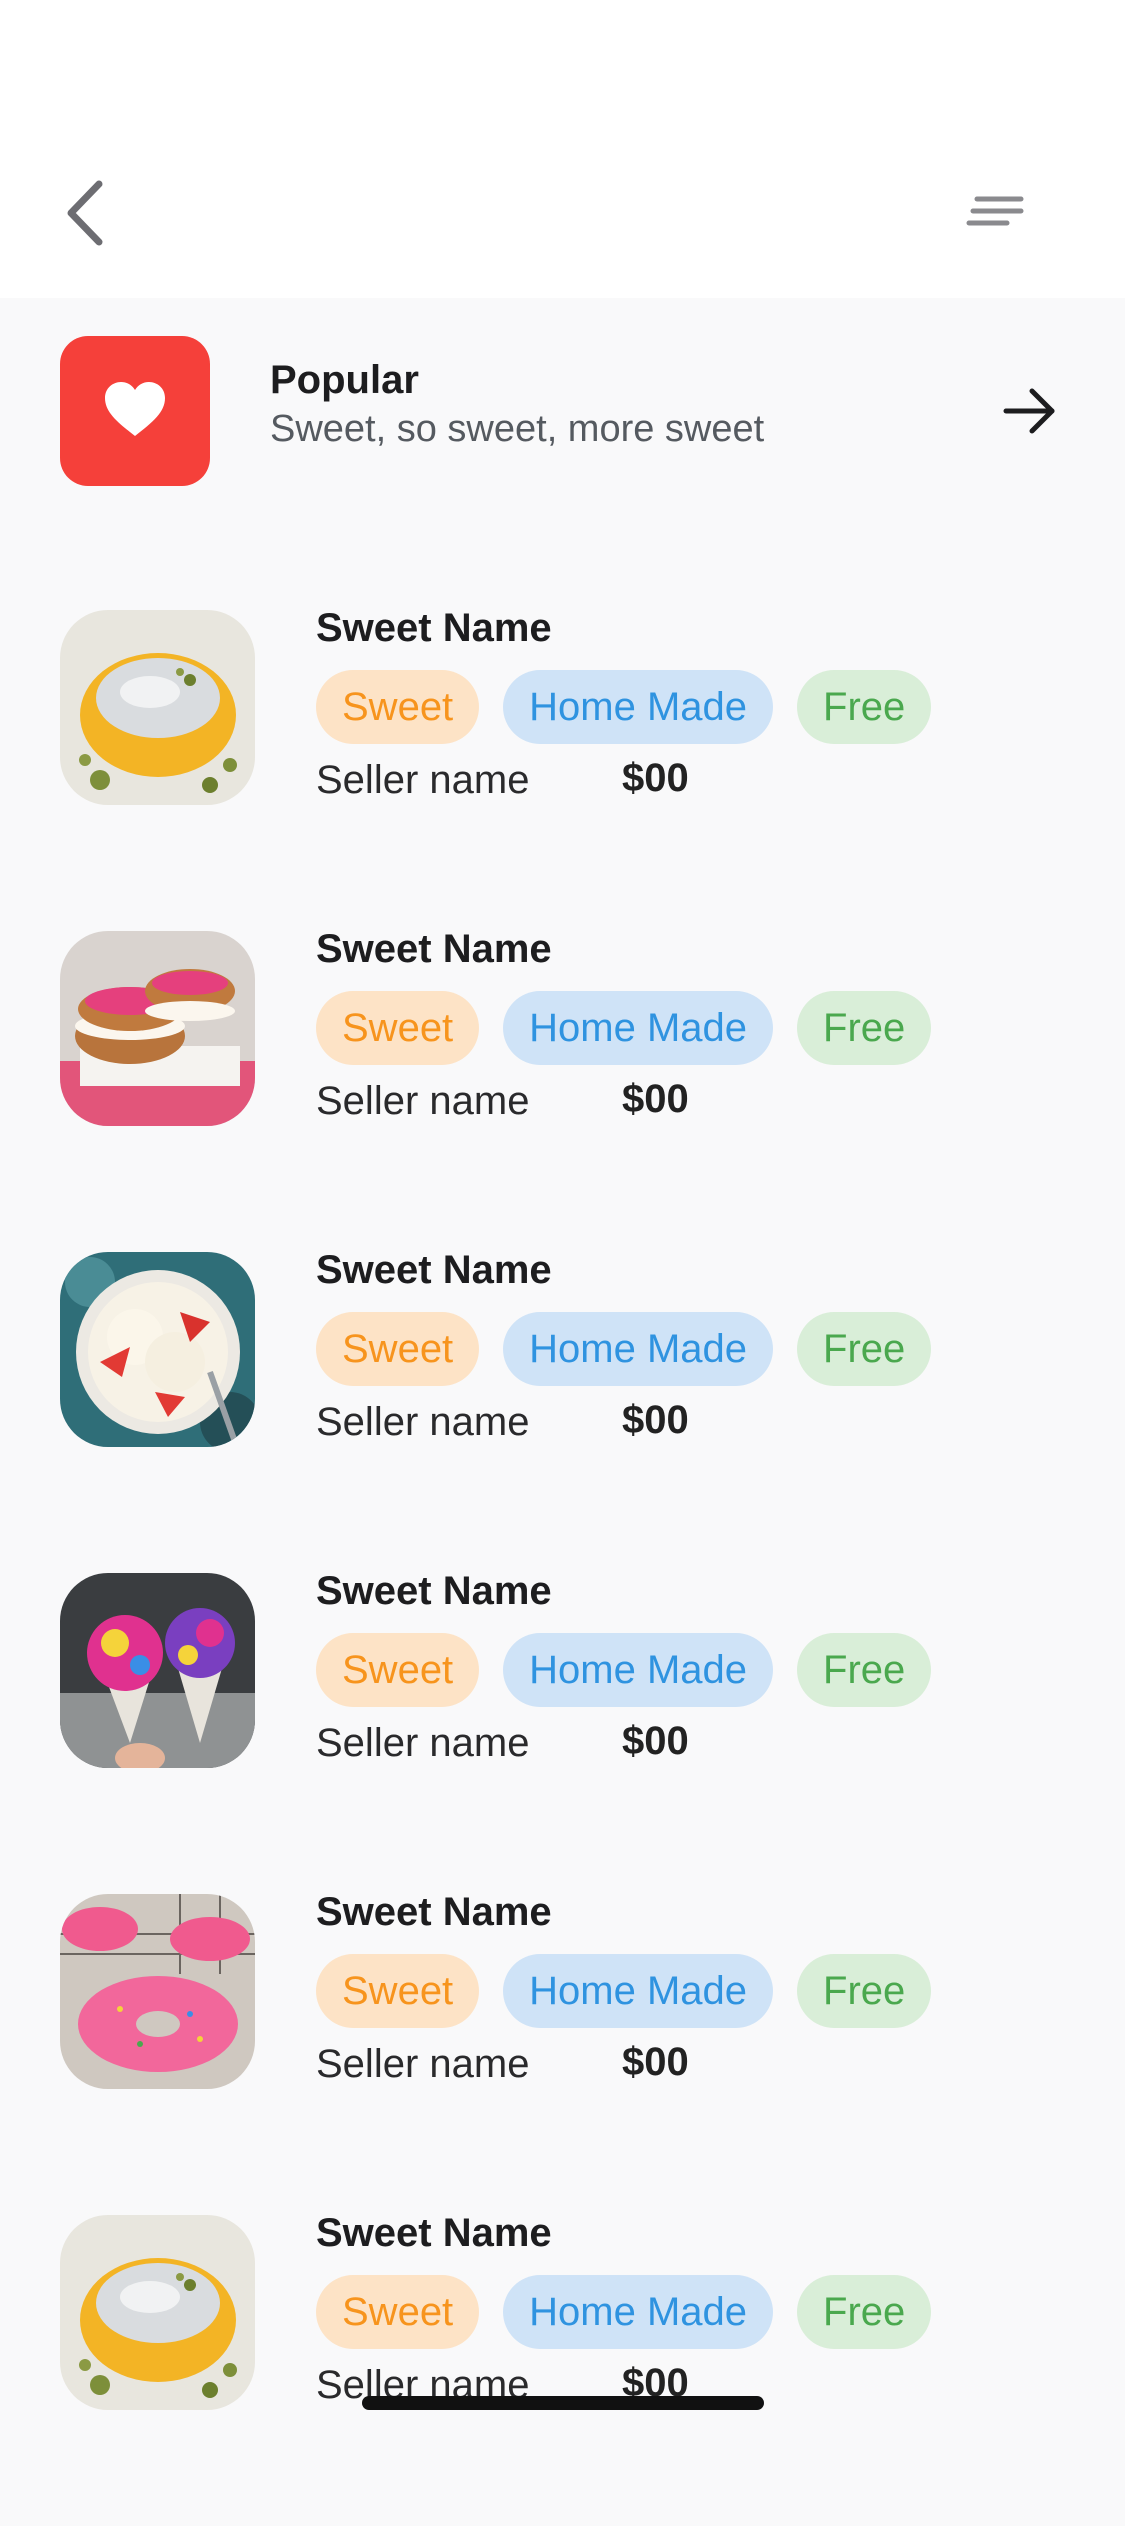 The image size is (1125, 2526). What do you see at coordinates (157, 1349) in the screenshot?
I see `ice-cream-bowl-photo` at bounding box center [157, 1349].